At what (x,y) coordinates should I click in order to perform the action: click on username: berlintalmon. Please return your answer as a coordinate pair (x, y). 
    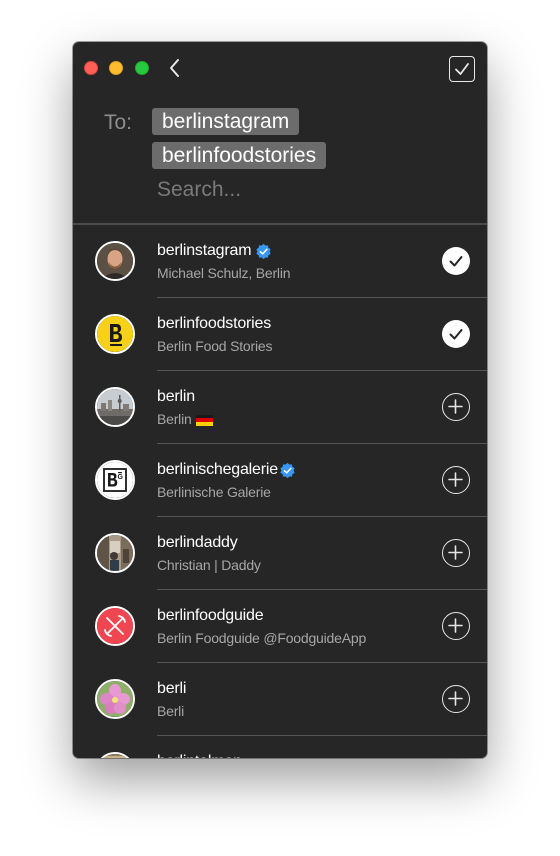
    Looking at the image, I should click on (199, 755).